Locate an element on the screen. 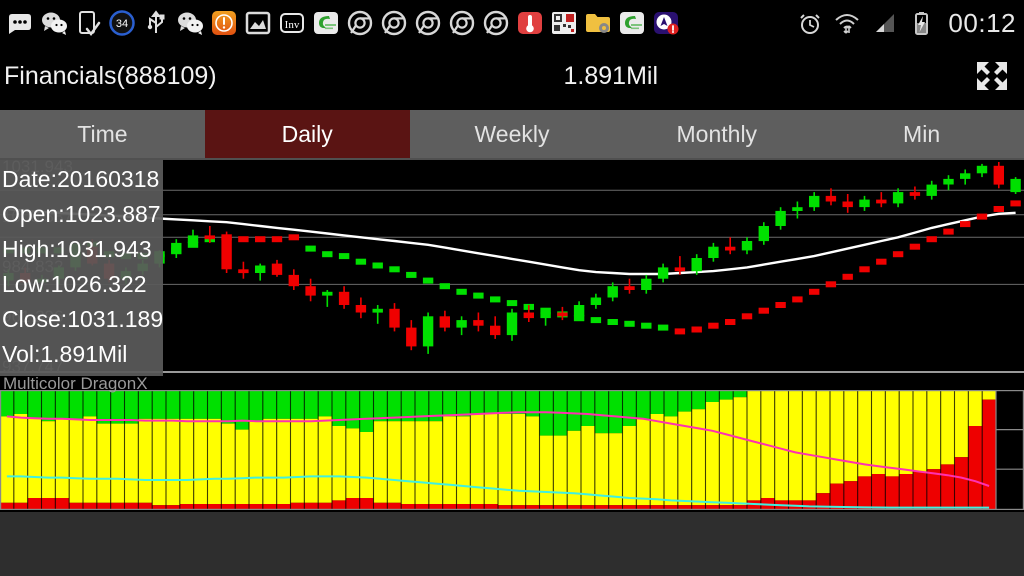 This screenshot has width=1024, height=576. instrument-name: Financials(888109) is located at coordinates (110, 75).